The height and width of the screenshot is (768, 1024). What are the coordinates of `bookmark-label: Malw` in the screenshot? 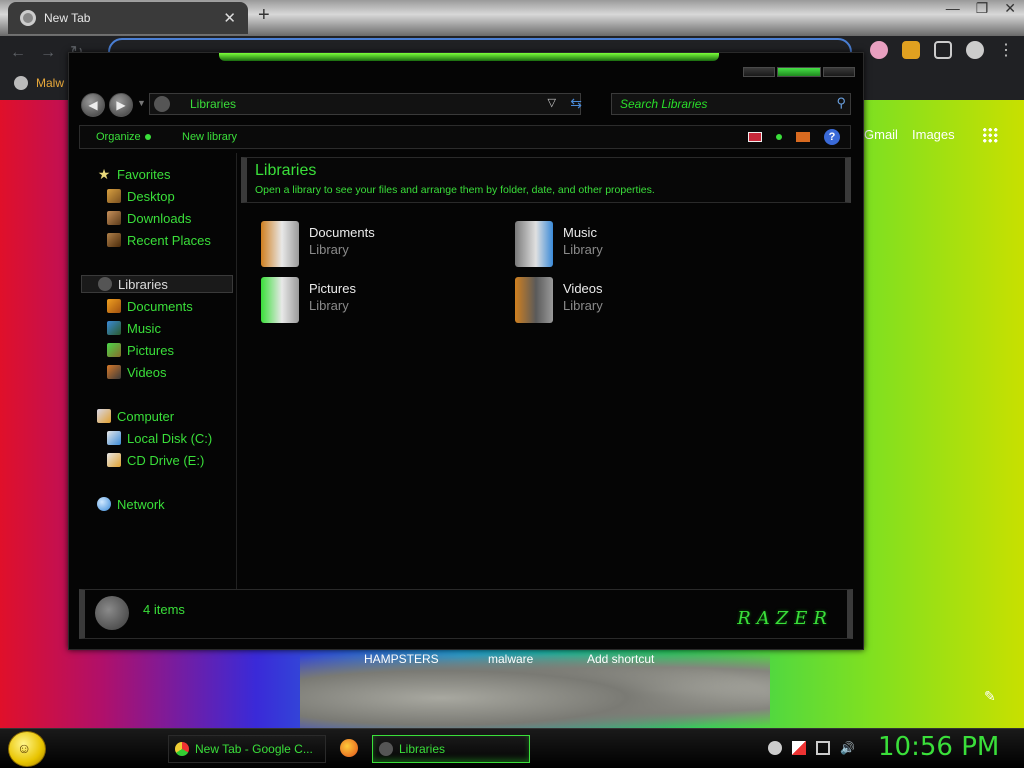 It's located at (50, 83).